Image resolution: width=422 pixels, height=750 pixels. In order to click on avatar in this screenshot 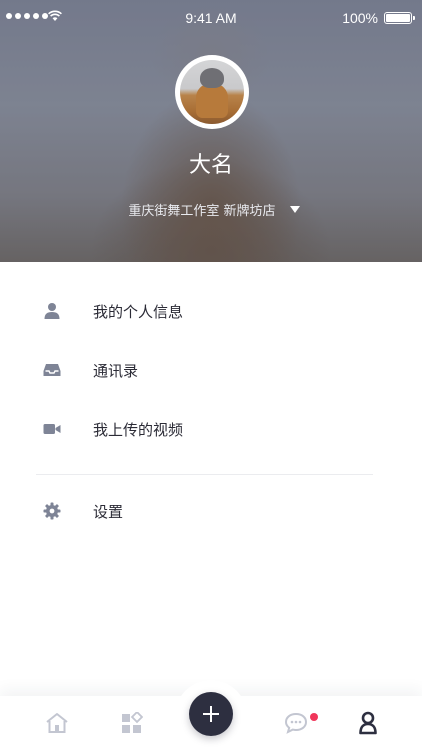, I will do `click(212, 92)`.